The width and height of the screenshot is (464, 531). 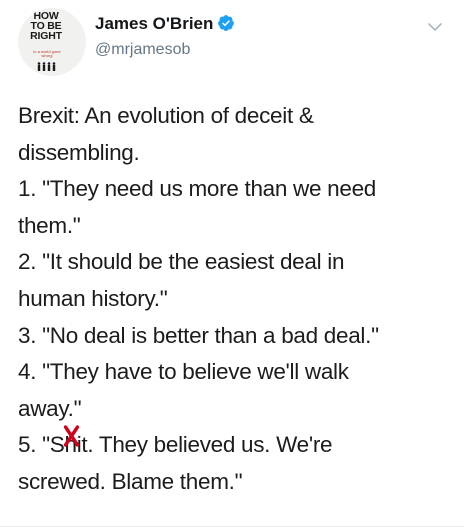 What do you see at coordinates (183, 372) in the screenshot?
I see `tweet-line-8: 4. "They have to believe we'll walk` at bounding box center [183, 372].